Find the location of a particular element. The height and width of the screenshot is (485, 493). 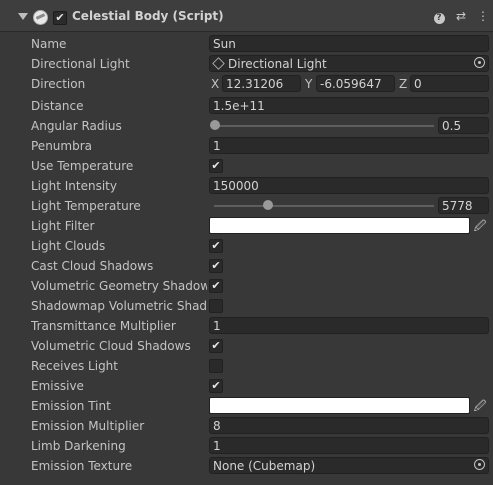

limb-darkening-field: 1 is located at coordinates (349, 445).